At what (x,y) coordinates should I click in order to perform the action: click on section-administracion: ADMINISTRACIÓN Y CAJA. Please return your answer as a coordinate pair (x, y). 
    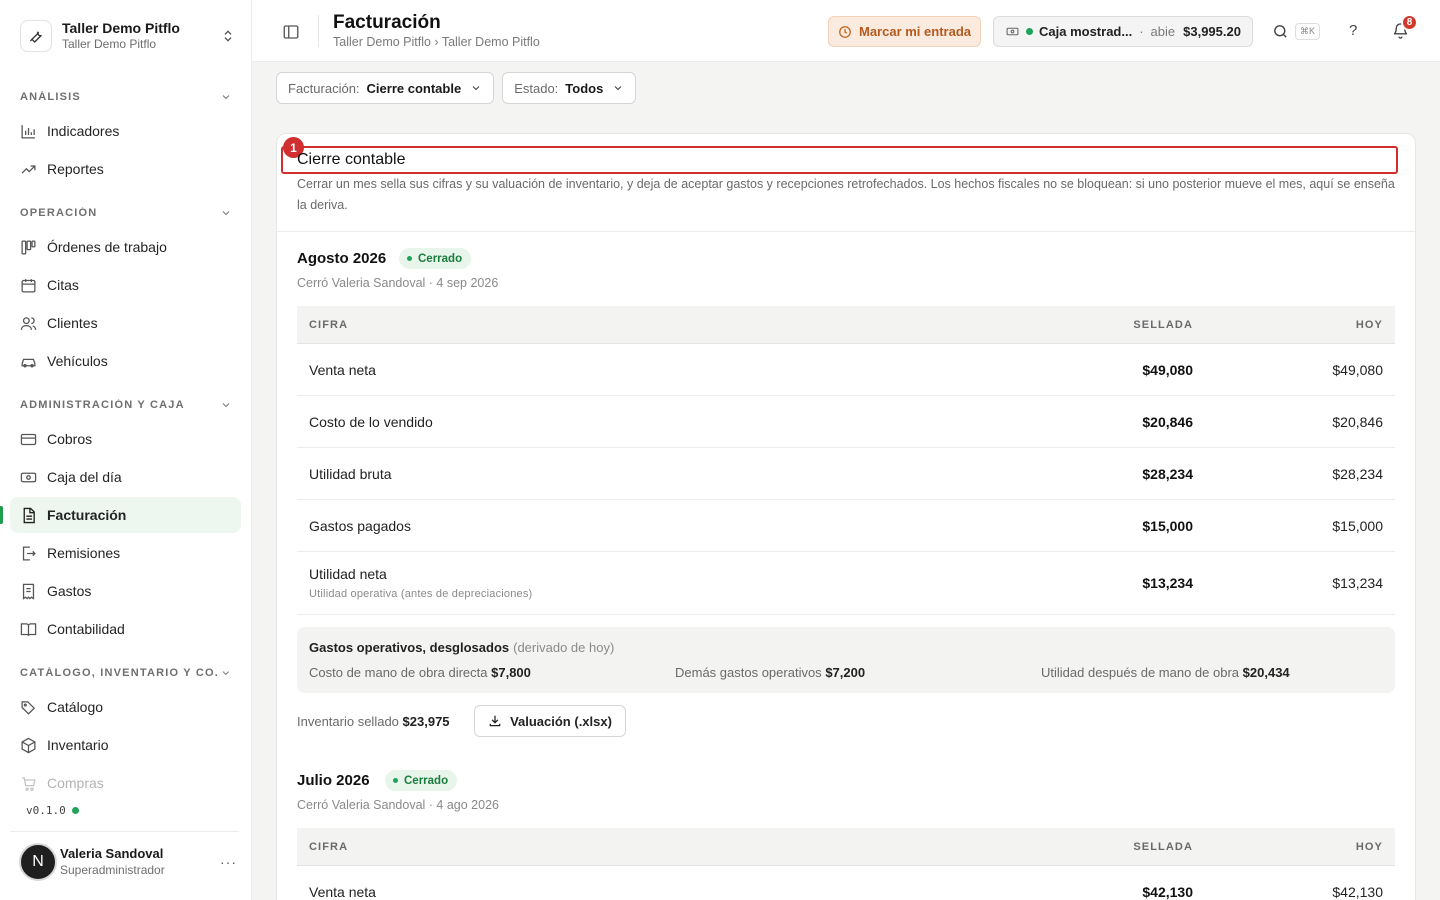
    Looking at the image, I should click on (126, 405).